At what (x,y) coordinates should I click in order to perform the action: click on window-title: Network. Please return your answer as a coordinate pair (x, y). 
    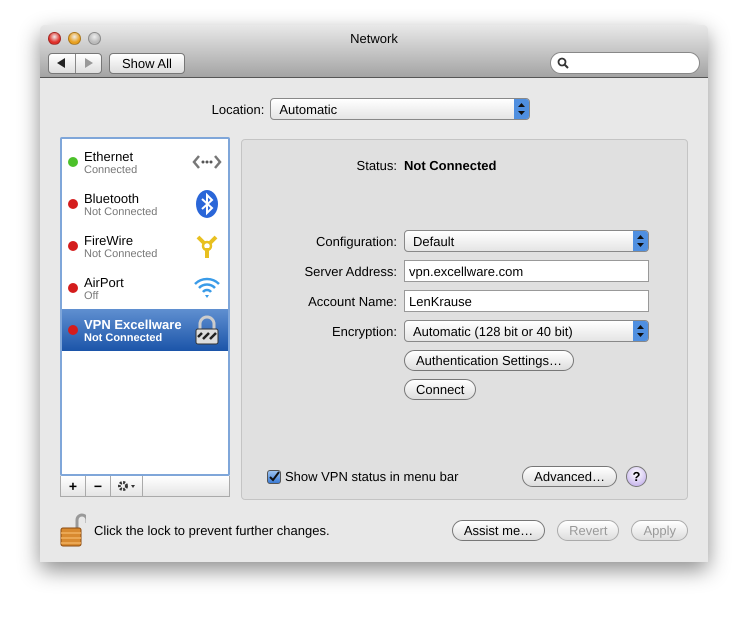
    Looking at the image, I should click on (374, 38).